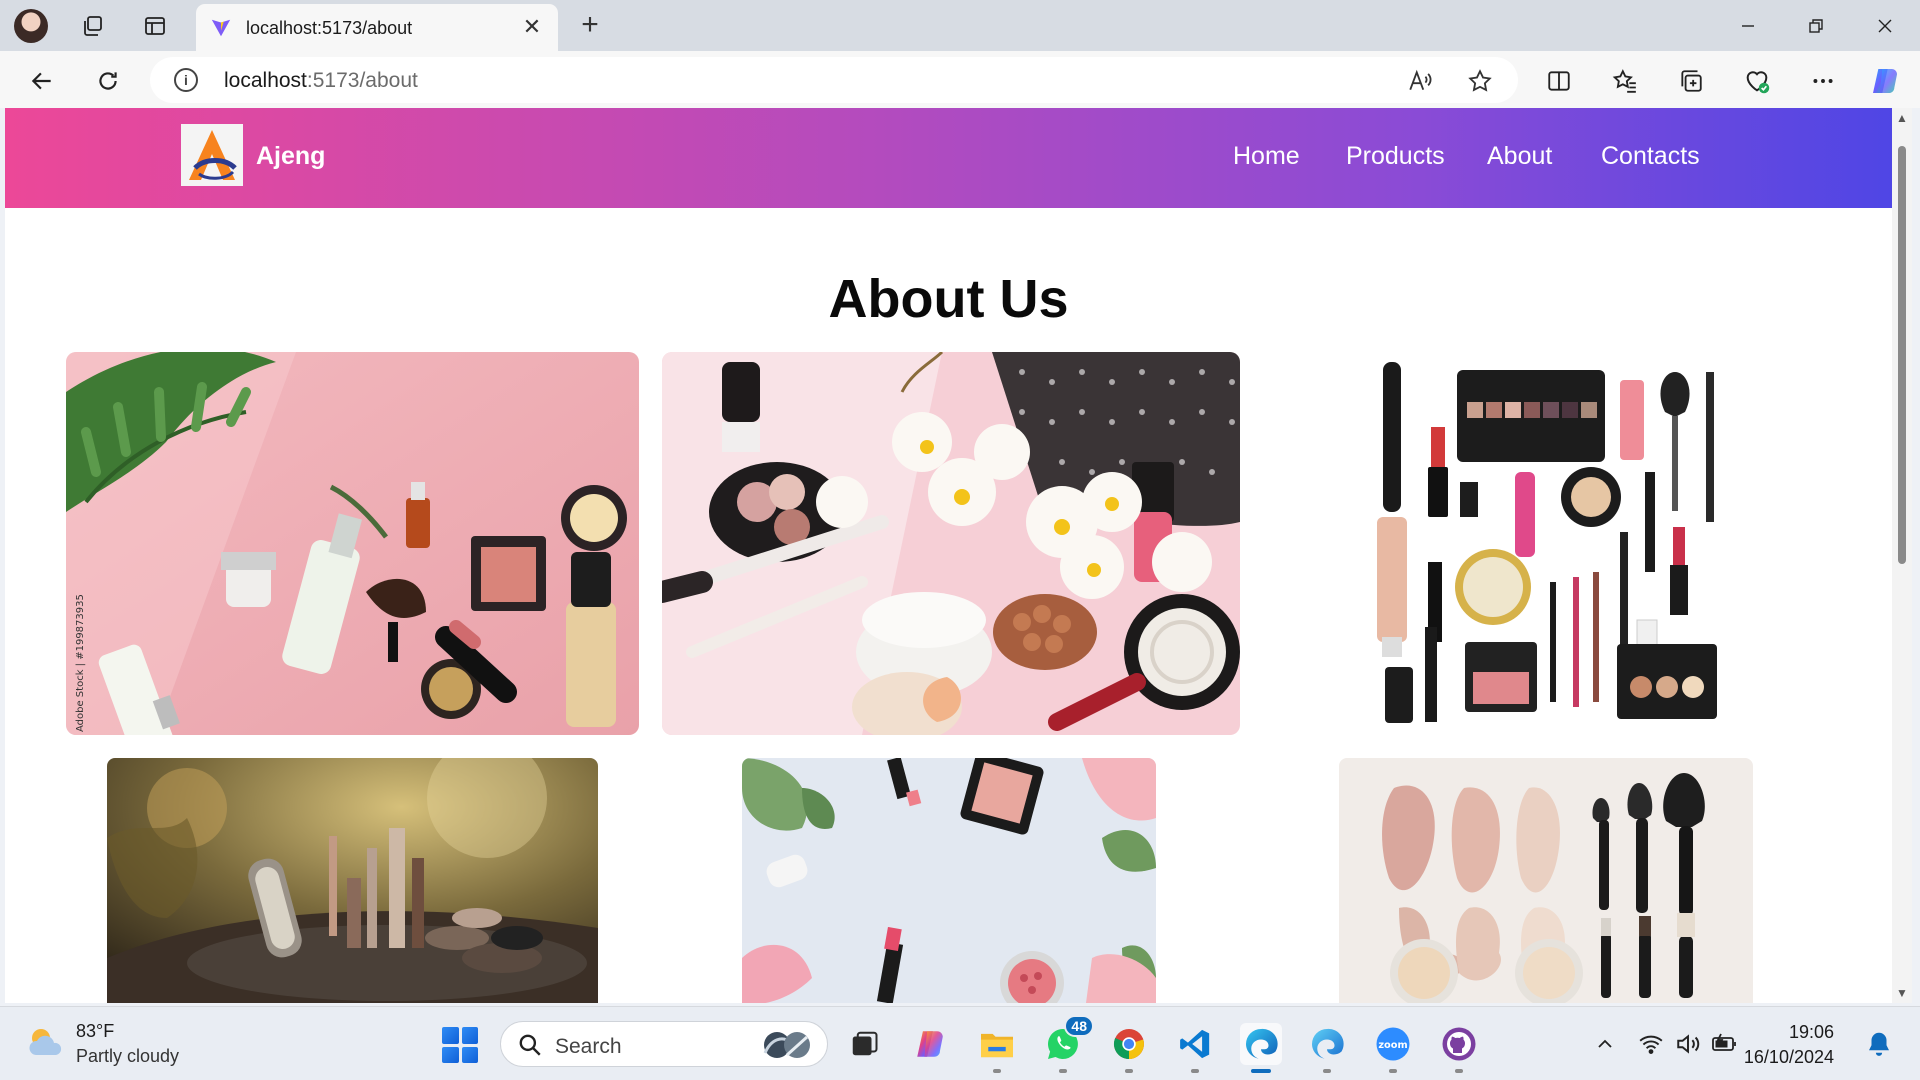 This screenshot has width=1920, height=1080. What do you see at coordinates (221, 28) in the screenshot?
I see `vite-favicon-icon` at bounding box center [221, 28].